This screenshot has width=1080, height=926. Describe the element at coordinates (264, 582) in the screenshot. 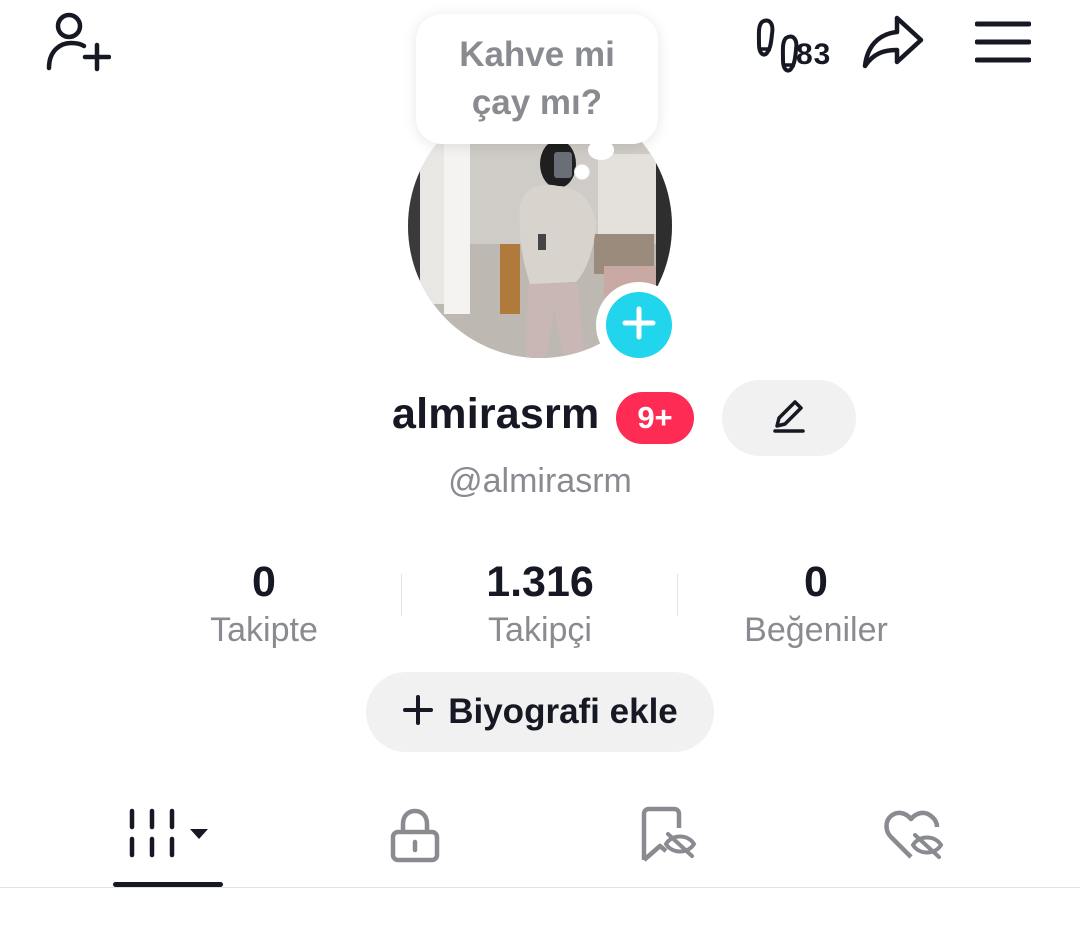

I see `following-count: 0` at that location.